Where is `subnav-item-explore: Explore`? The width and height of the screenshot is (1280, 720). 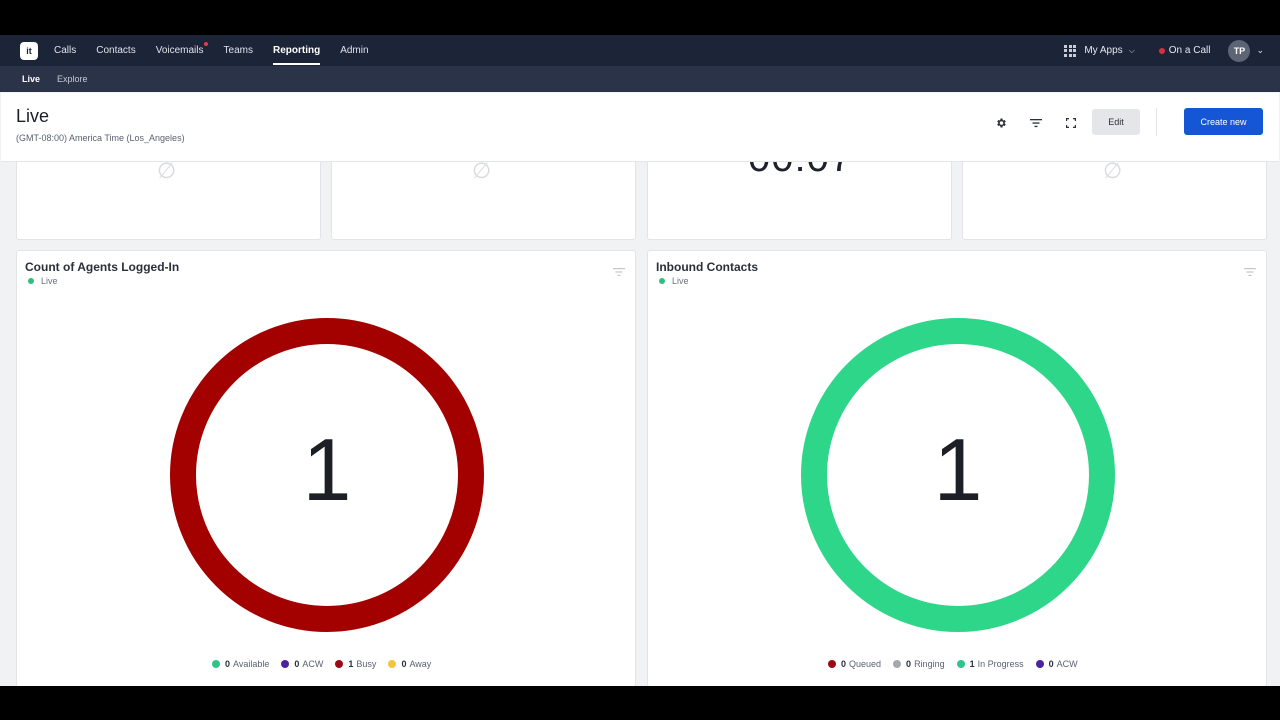
subnav-item-explore: Explore is located at coordinates (72, 79).